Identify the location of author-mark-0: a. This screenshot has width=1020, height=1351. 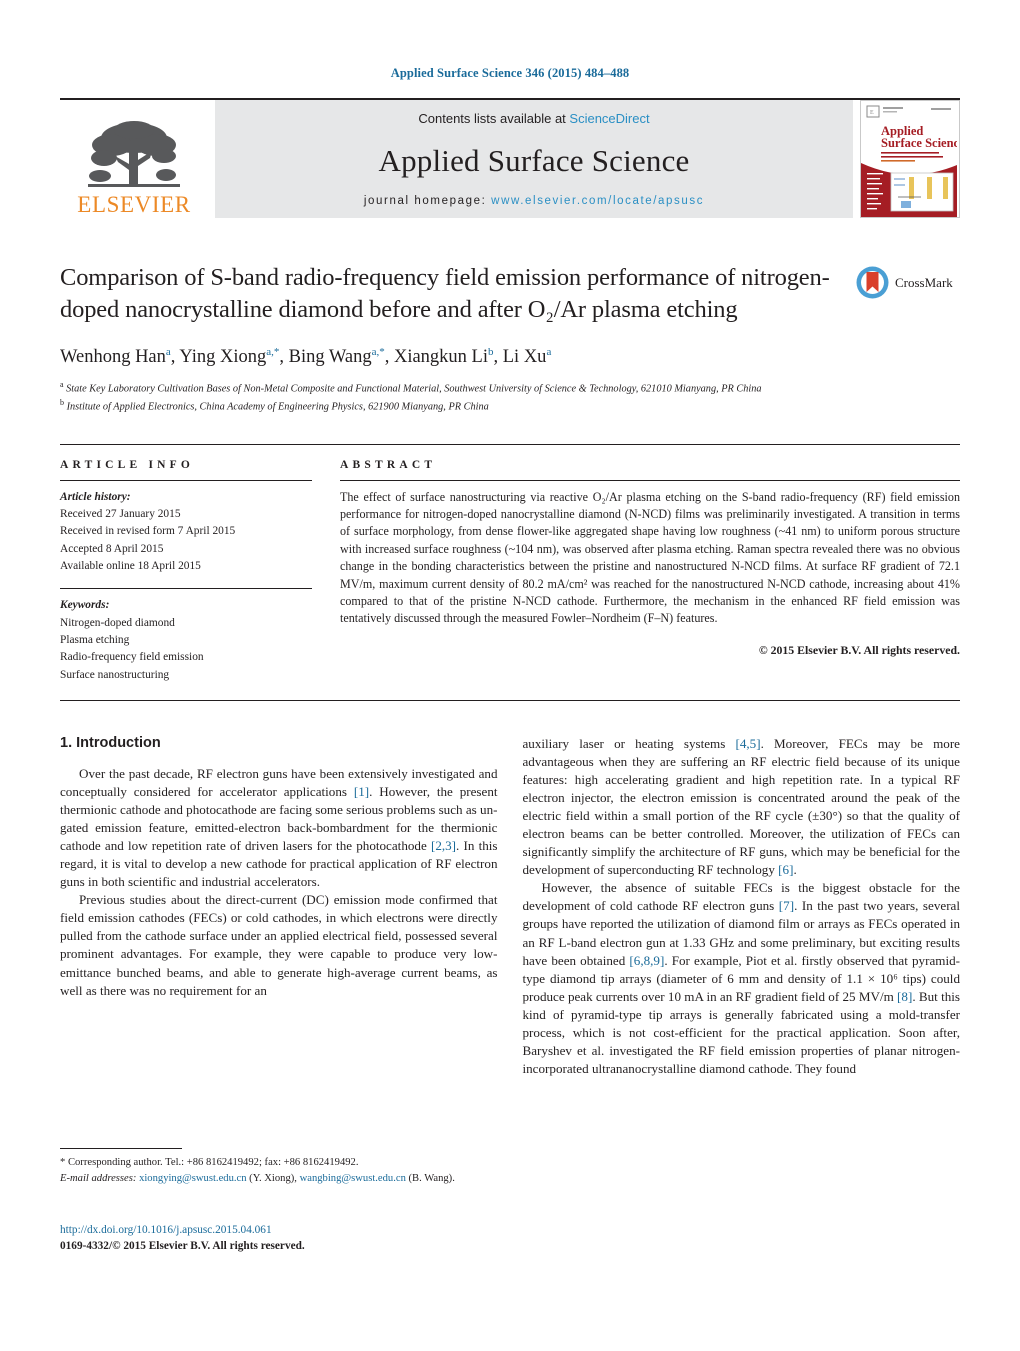
(168, 351).